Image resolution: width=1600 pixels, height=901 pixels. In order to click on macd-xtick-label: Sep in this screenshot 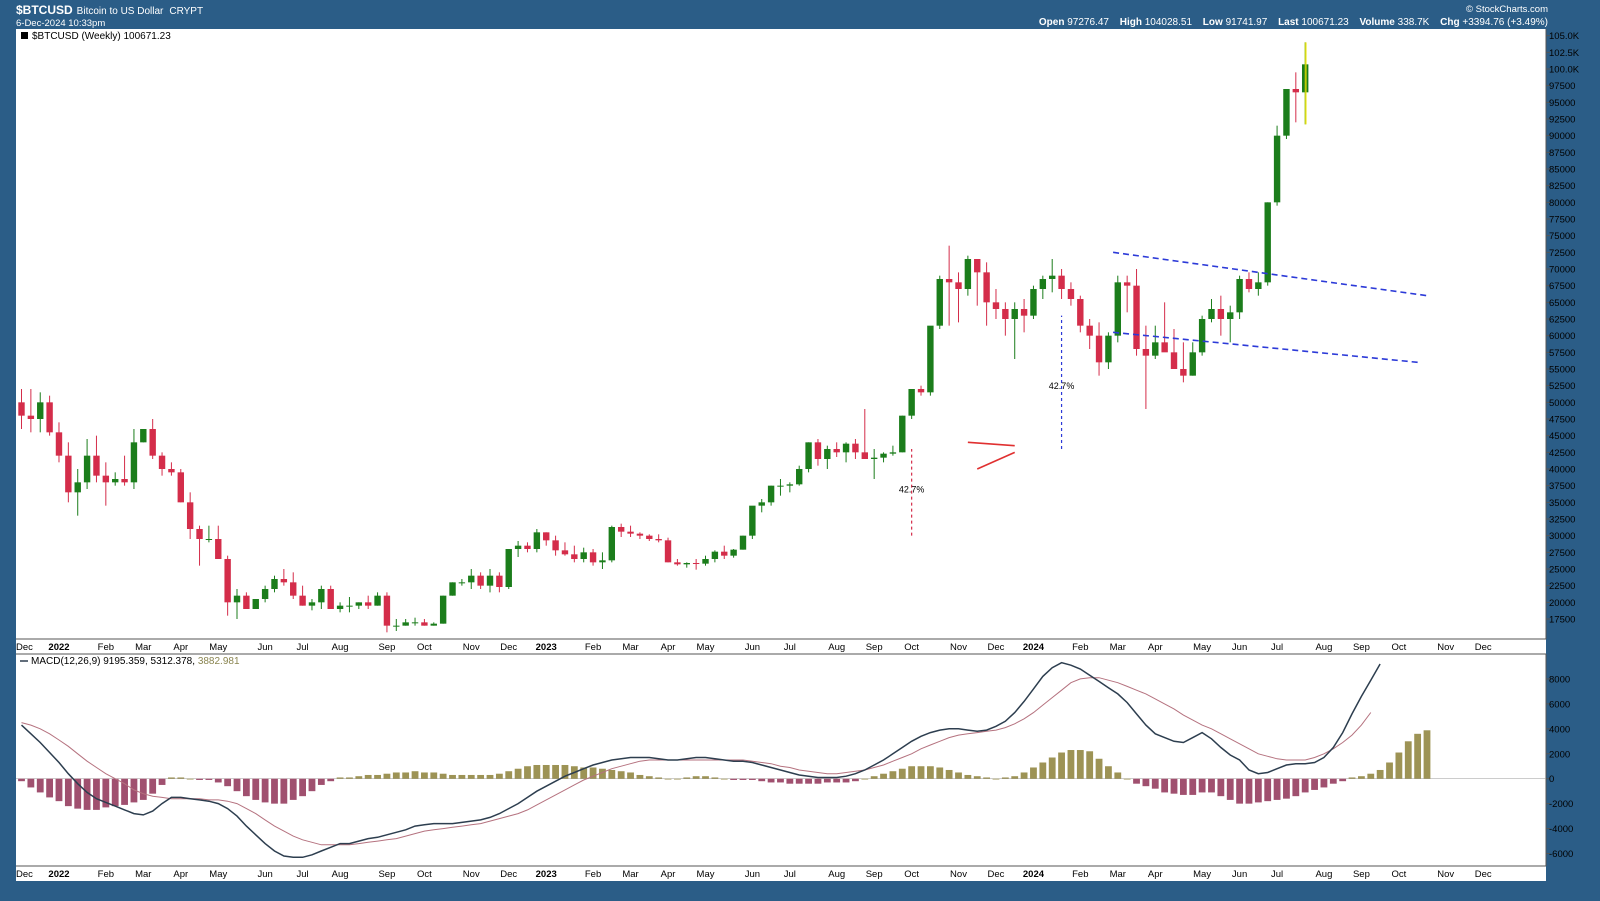, I will do `click(874, 874)`.